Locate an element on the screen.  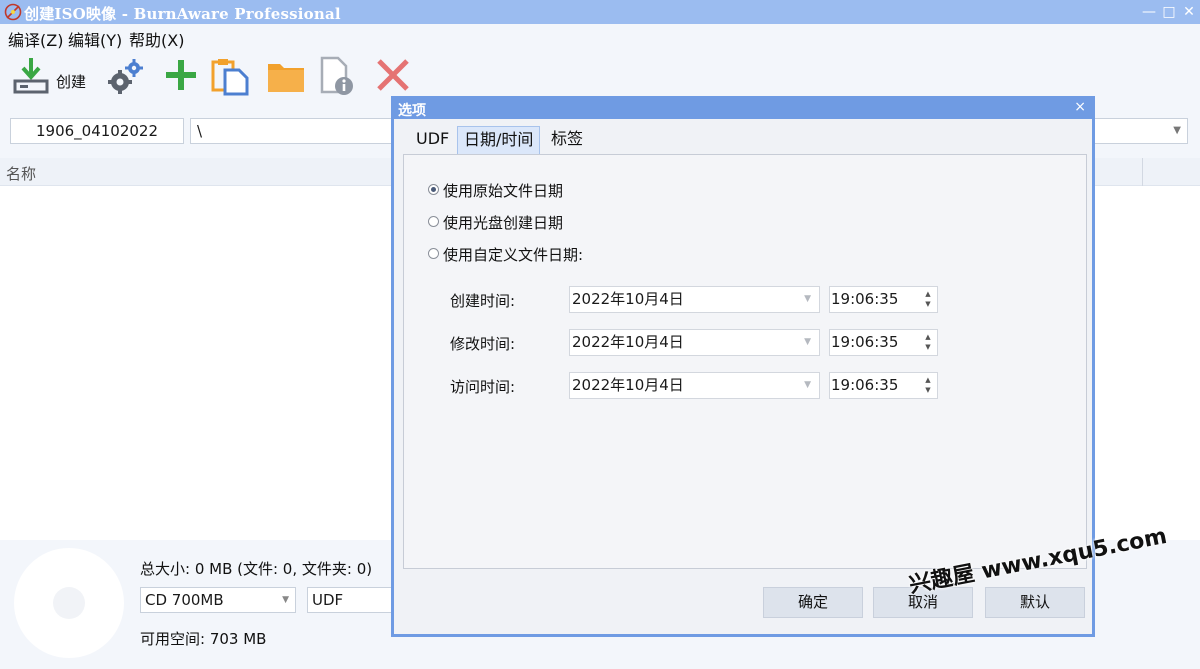
settings-gears-icon is located at coordinates (125, 76).